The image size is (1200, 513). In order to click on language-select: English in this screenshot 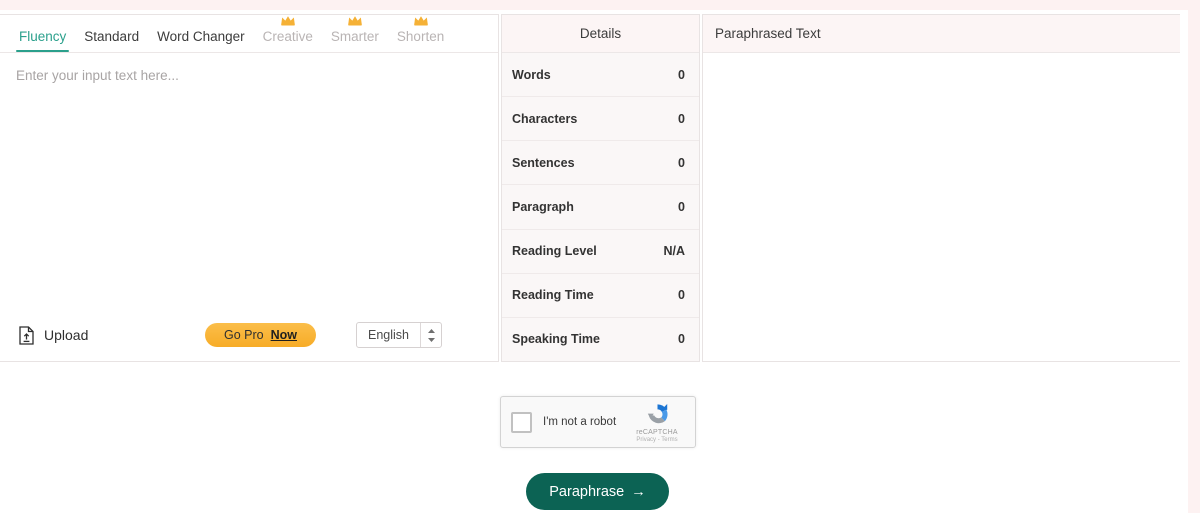, I will do `click(399, 335)`.